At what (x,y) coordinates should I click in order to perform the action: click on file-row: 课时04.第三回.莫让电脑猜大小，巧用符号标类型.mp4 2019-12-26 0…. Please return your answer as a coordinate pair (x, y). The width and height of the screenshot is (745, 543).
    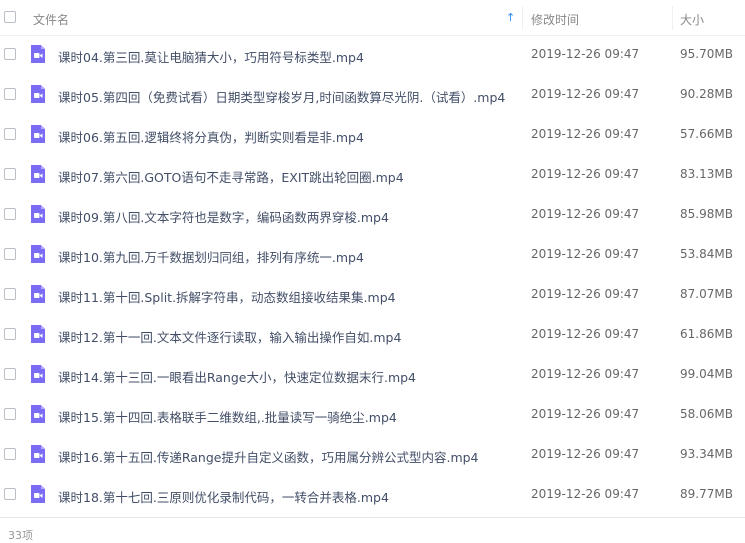
    Looking at the image, I should click on (372, 54).